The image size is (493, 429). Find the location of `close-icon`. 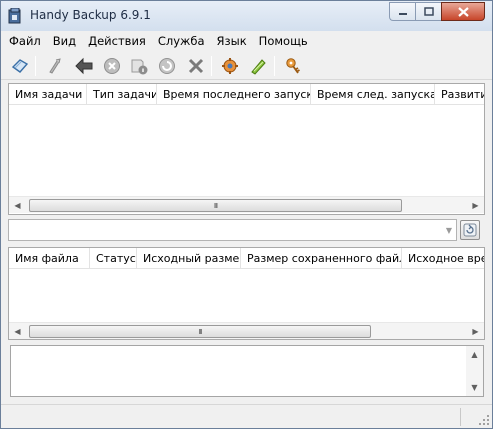

close-icon is located at coordinates (463, 11).